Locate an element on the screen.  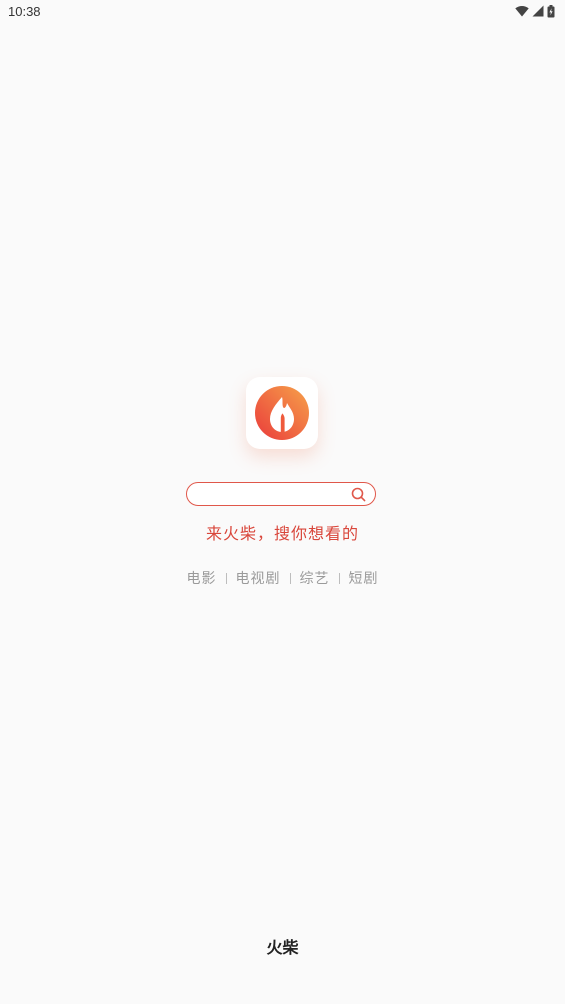
wifi-icon is located at coordinates (522, 11).